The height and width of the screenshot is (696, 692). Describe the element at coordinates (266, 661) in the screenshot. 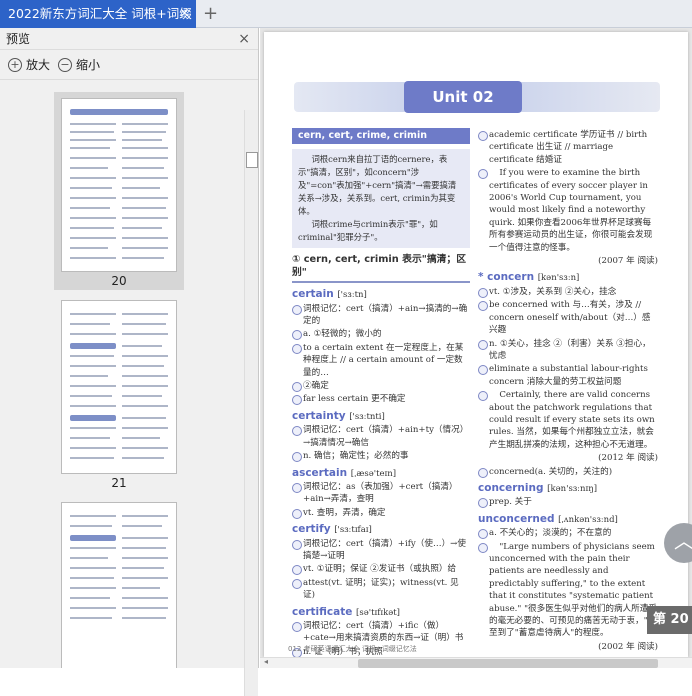

I see `scroll-left-icon: ◂` at that location.